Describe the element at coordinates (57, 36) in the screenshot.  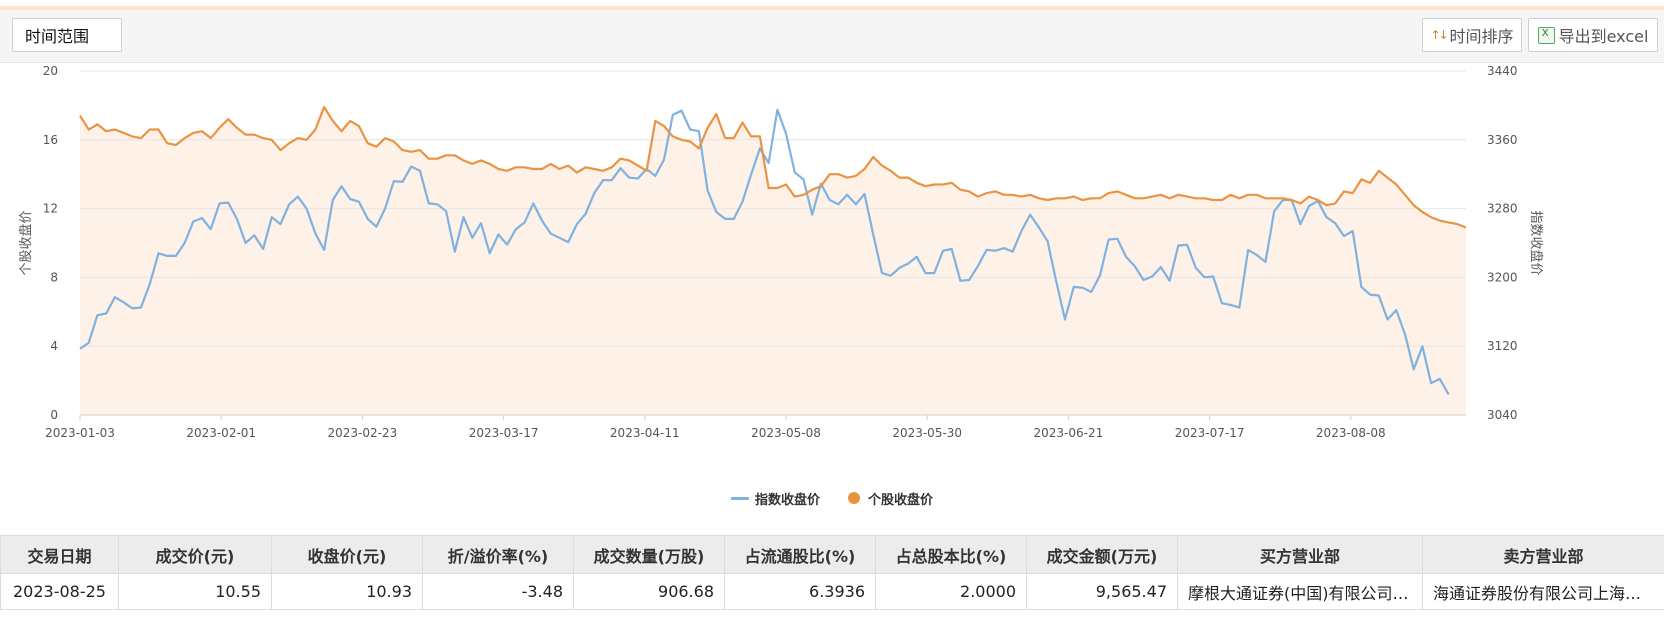
I see `time-range-label: 时间范围` at that location.